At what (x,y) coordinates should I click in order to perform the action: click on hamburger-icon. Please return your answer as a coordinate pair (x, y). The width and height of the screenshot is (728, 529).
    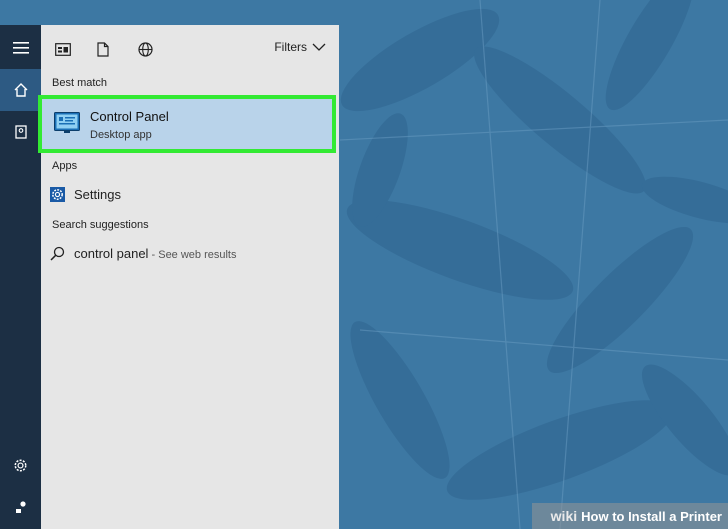
    Looking at the image, I should click on (20, 48).